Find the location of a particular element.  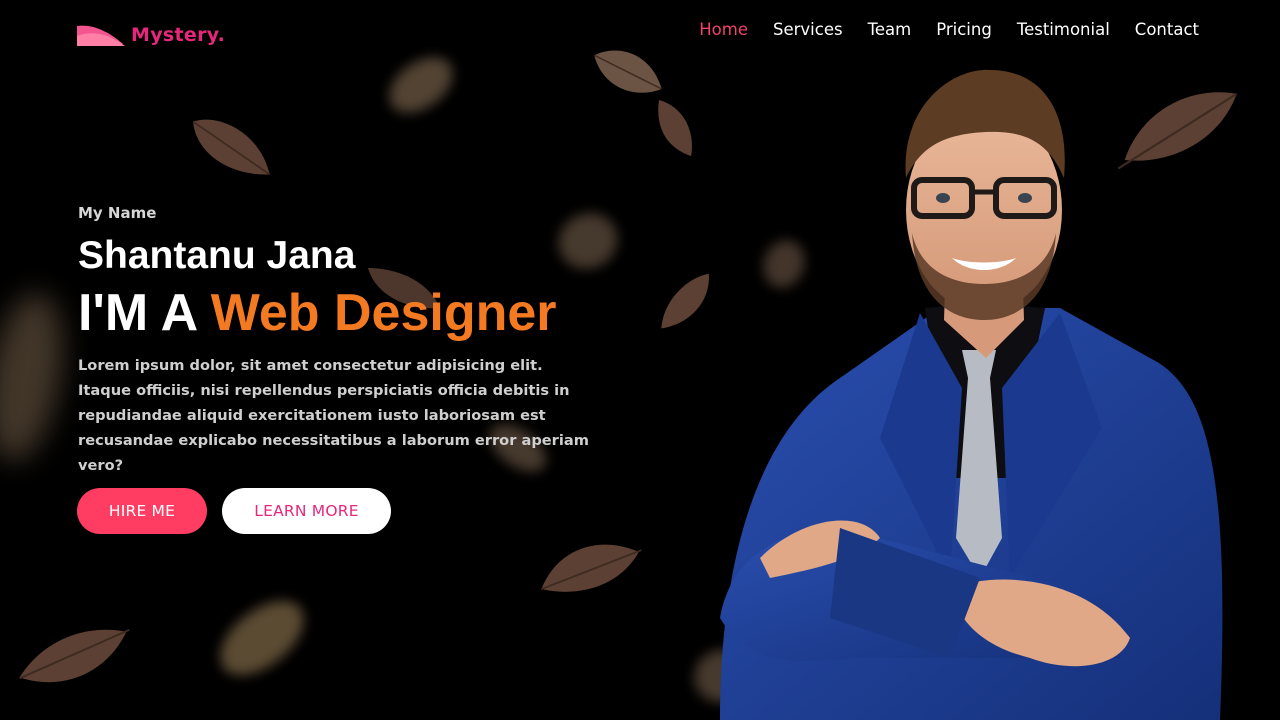

wave-logo-icon is located at coordinates (101, 35).